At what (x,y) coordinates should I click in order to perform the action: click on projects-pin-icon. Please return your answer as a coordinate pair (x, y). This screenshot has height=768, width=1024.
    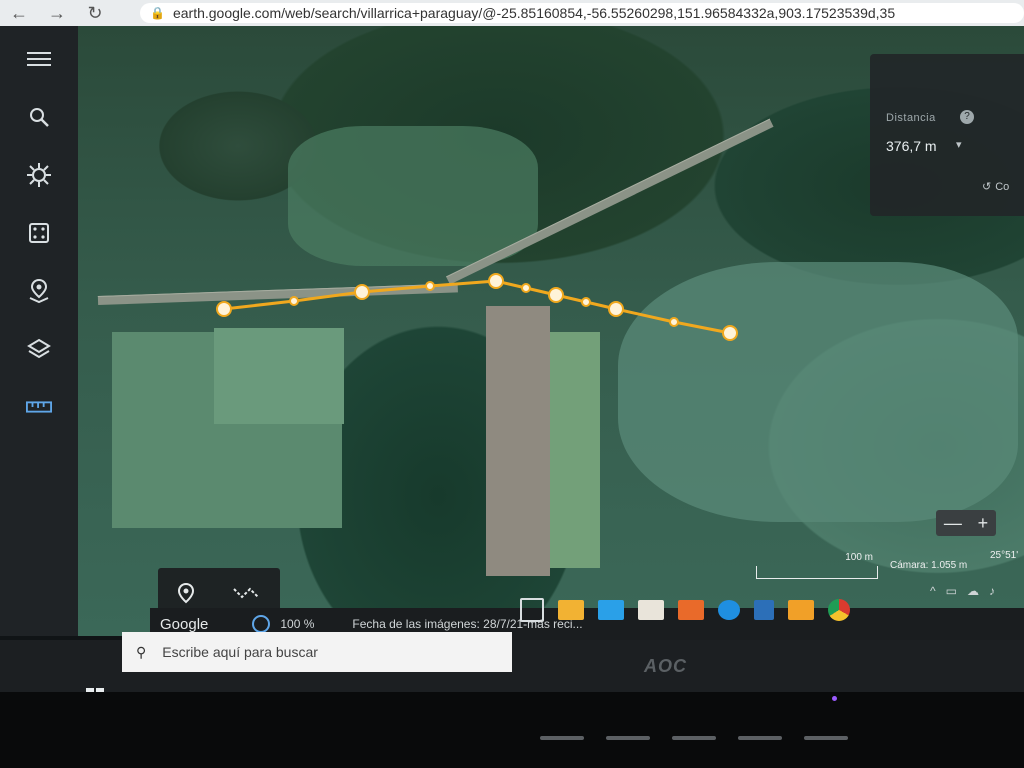
    Looking at the image, I should click on (39, 291).